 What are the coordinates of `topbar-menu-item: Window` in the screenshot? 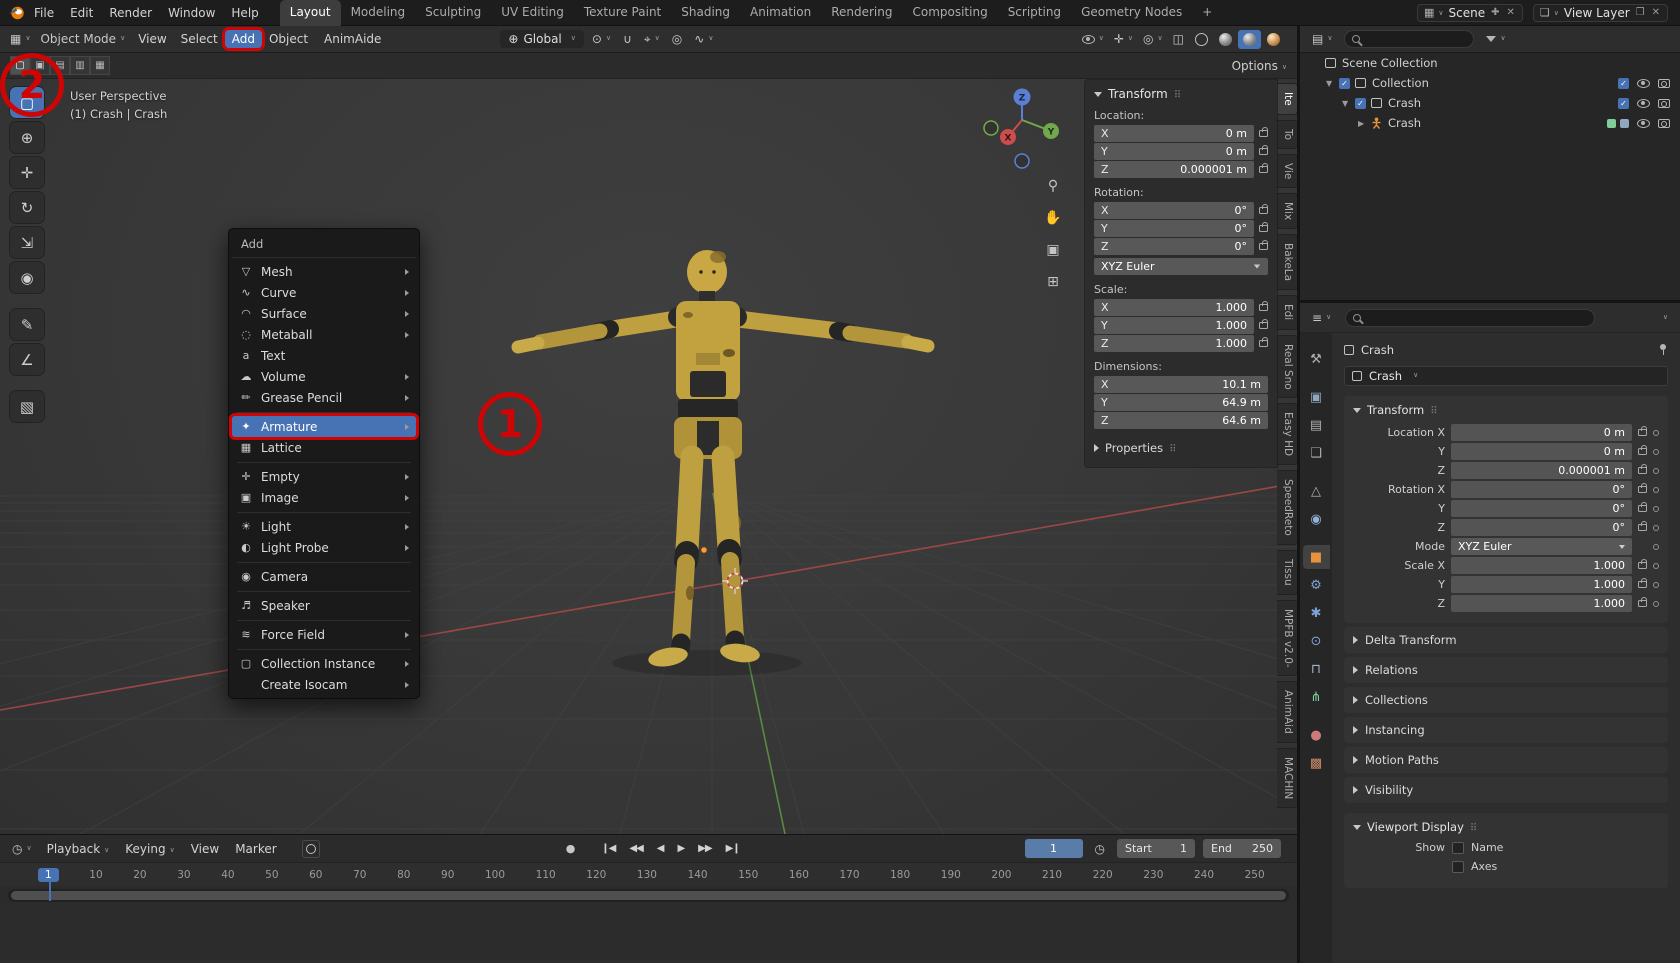 It's located at (191, 13).